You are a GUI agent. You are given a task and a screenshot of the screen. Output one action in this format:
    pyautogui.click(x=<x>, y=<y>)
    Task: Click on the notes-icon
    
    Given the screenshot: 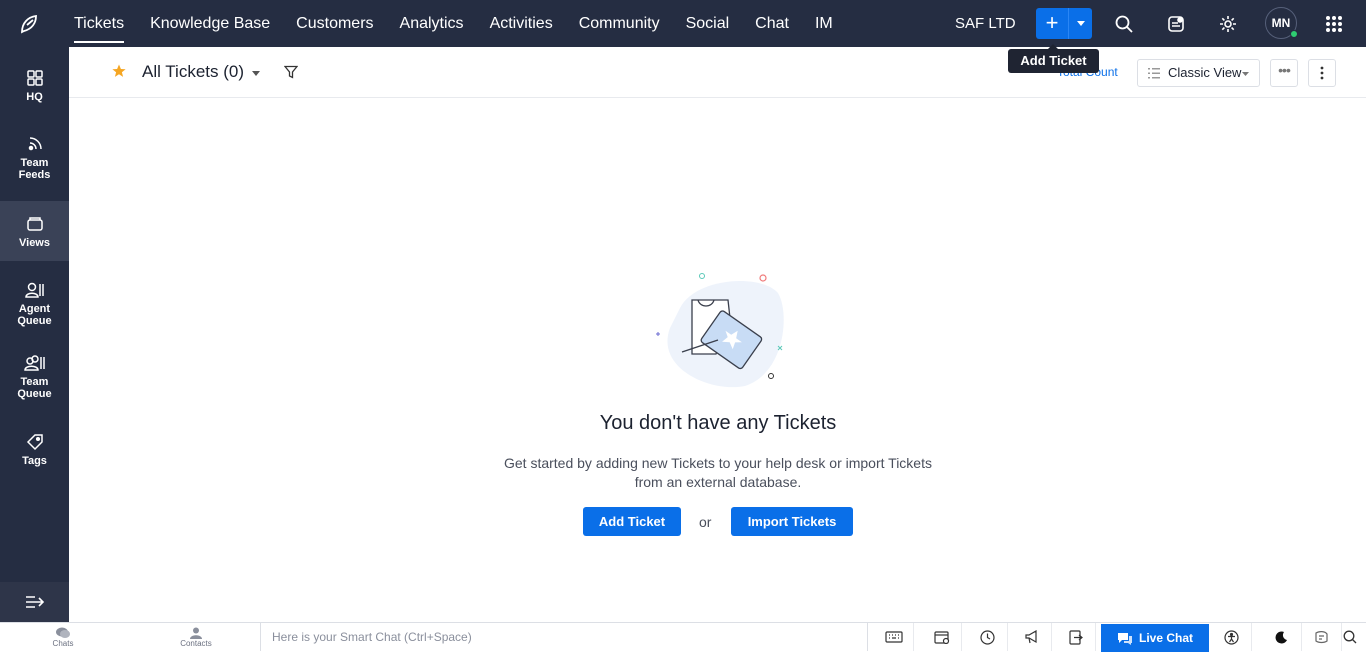 What is the action you would take?
    pyautogui.click(x=1176, y=24)
    